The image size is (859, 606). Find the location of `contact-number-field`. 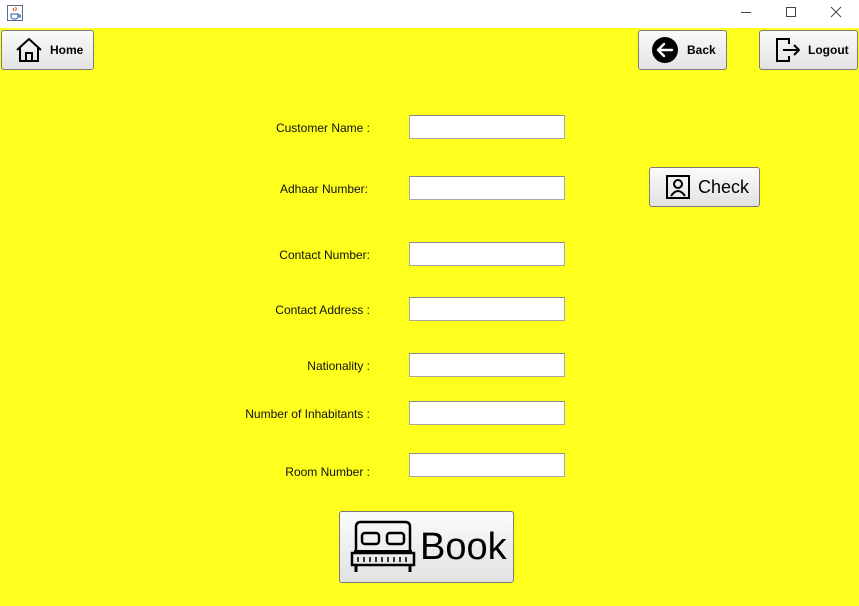

contact-number-field is located at coordinates (487, 254).